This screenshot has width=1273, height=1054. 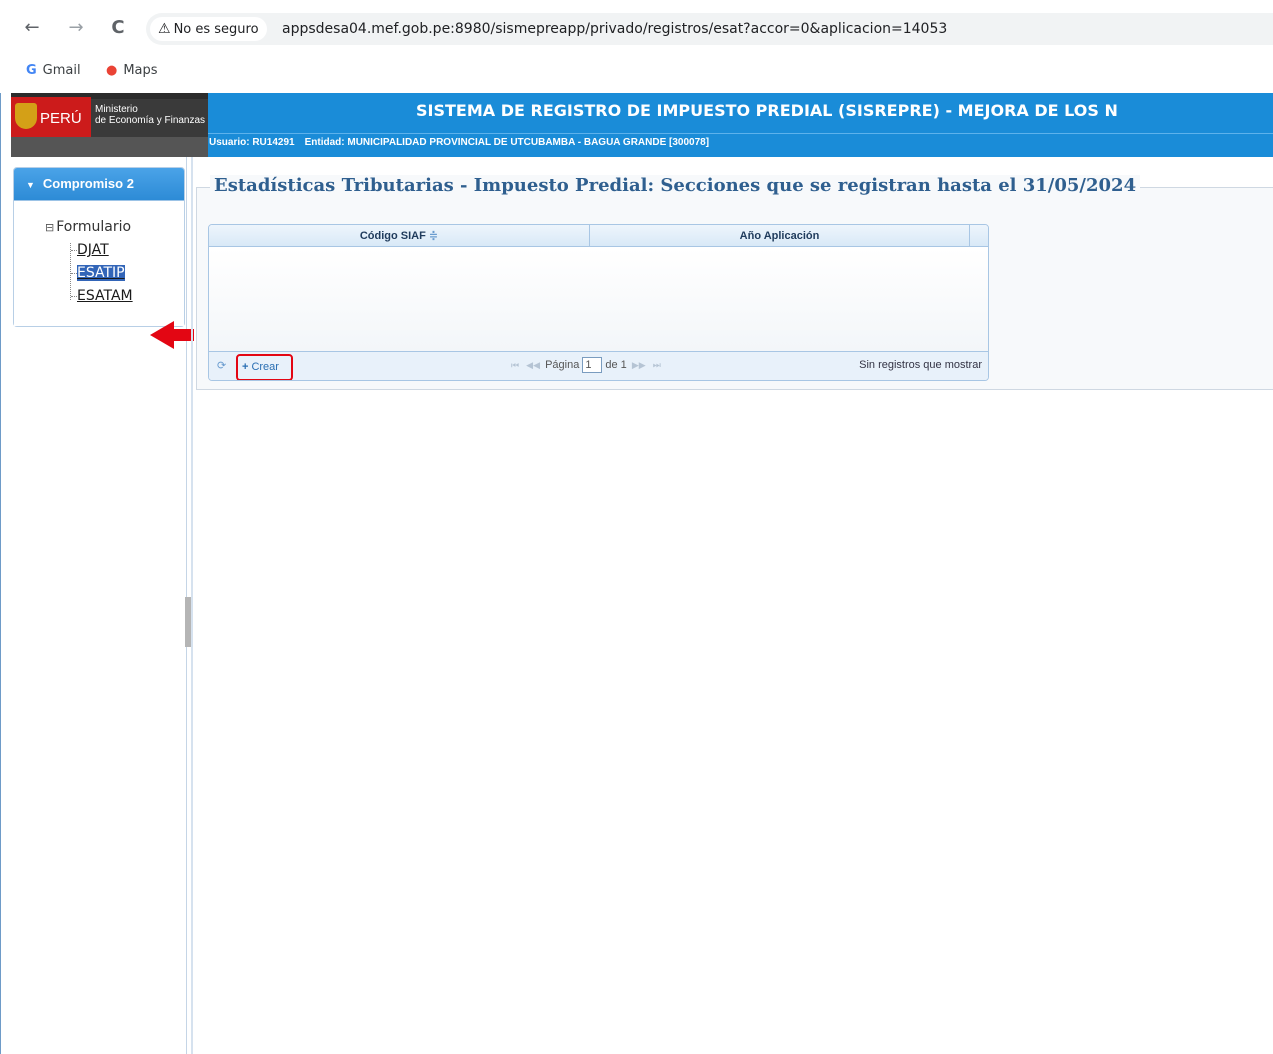 I want to click on refresh-icon: ⟳, so click(x=221, y=365).